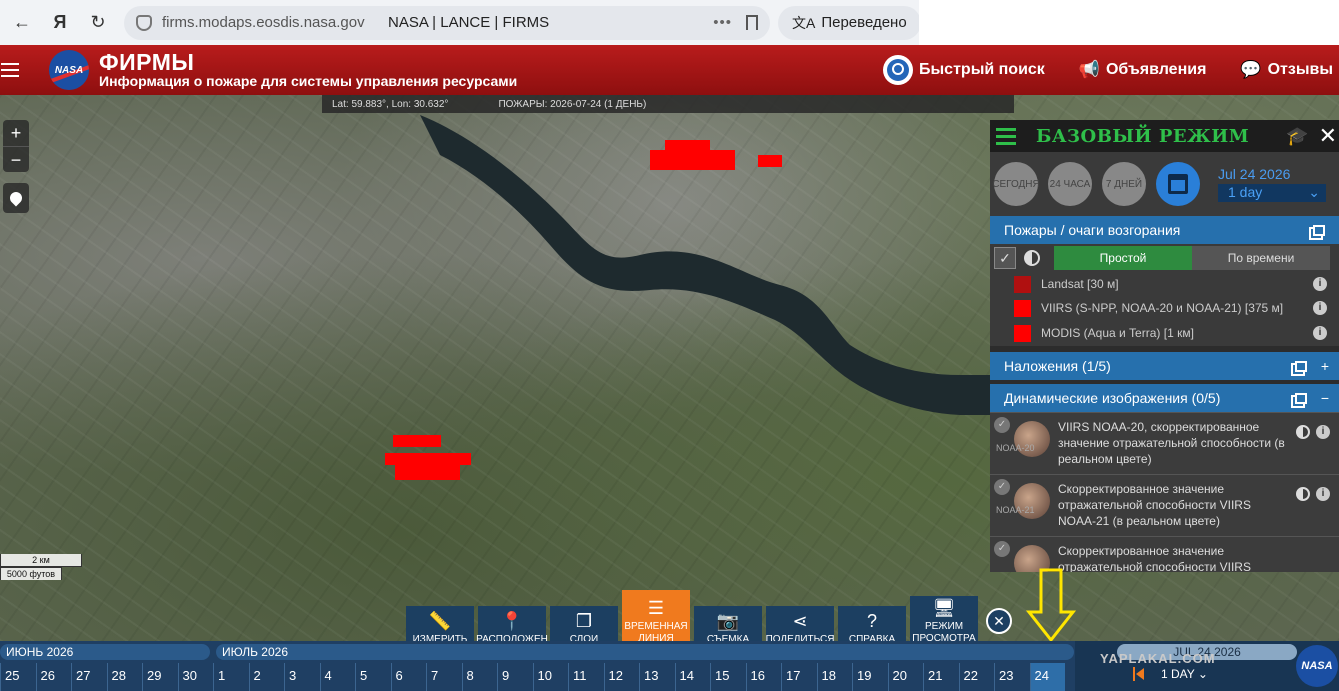  Describe the element at coordinates (1124, 184) in the screenshot. I see `7days-button: 7 ДНЕЙ` at that location.